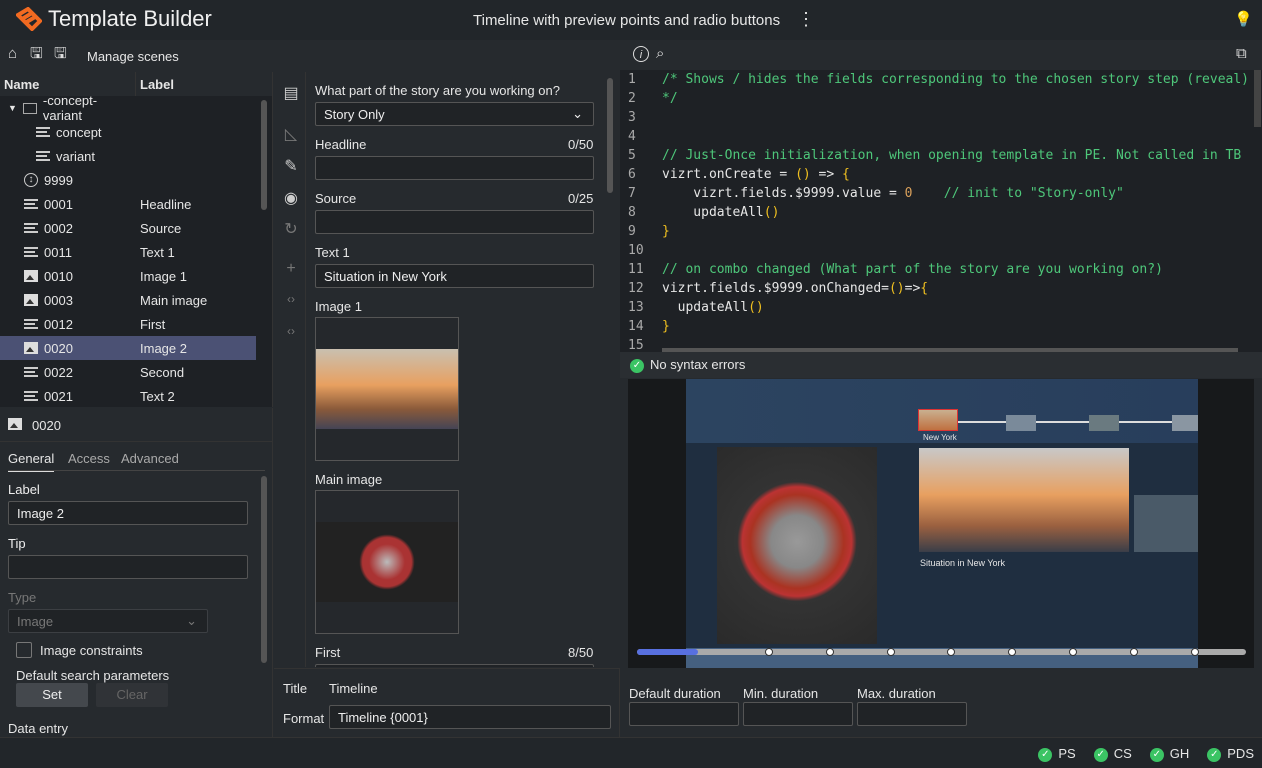 The height and width of the screenshot is (768, 1262). I want to click on lightbulb-icon: 💡, so click(1243, 19).